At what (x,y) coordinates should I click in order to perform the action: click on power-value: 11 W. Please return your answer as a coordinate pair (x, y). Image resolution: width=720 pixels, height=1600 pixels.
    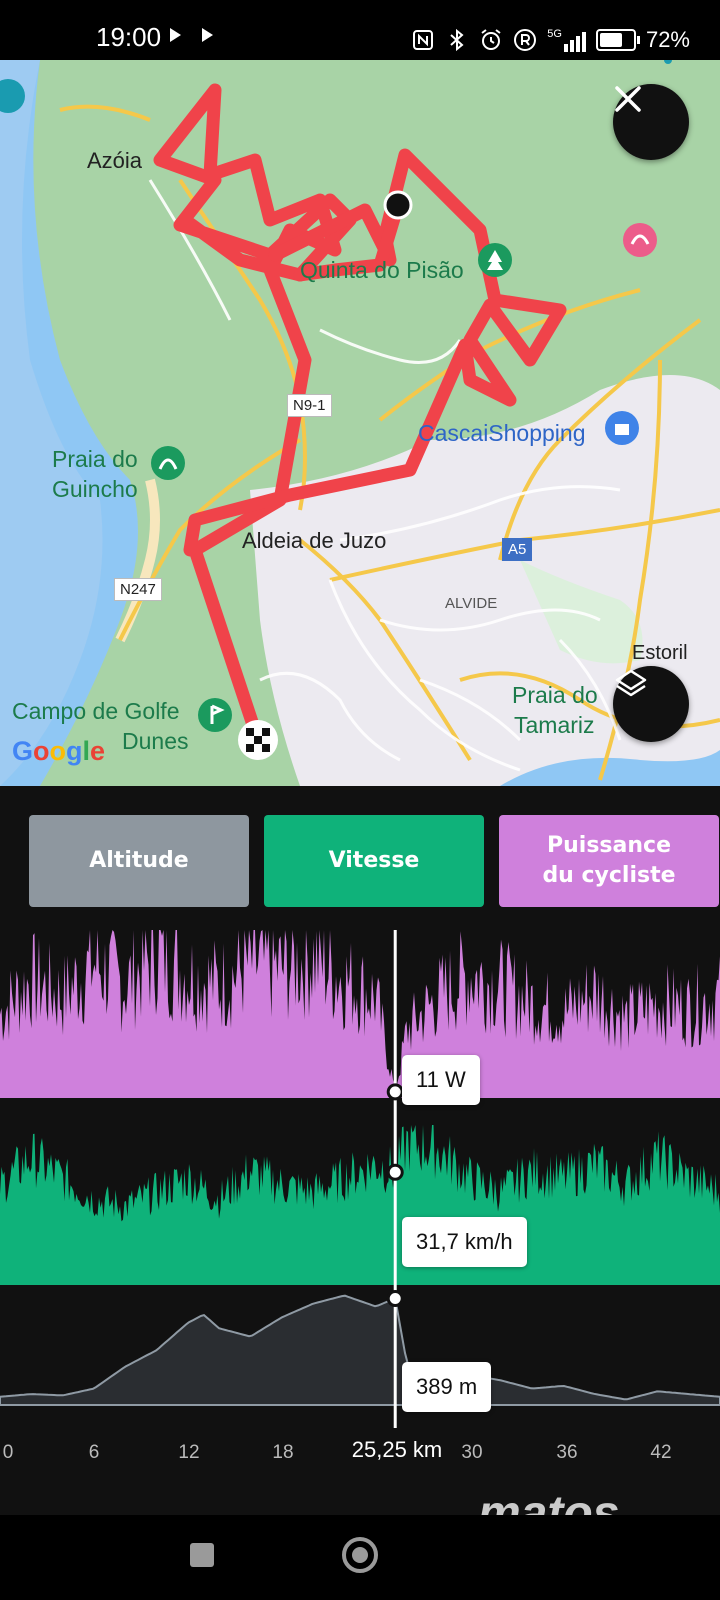
    Looking at the image, I should click on (441, 1079).